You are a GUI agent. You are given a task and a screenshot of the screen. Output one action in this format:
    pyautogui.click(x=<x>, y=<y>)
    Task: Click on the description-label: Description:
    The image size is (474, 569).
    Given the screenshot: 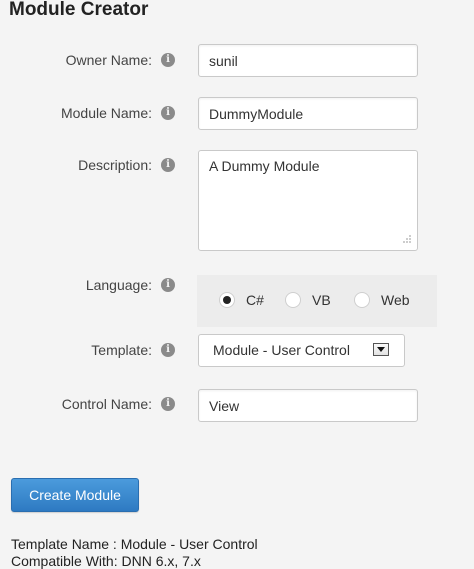 What is the action you would take?
    pyautogui.click(x=115, y=165)
    